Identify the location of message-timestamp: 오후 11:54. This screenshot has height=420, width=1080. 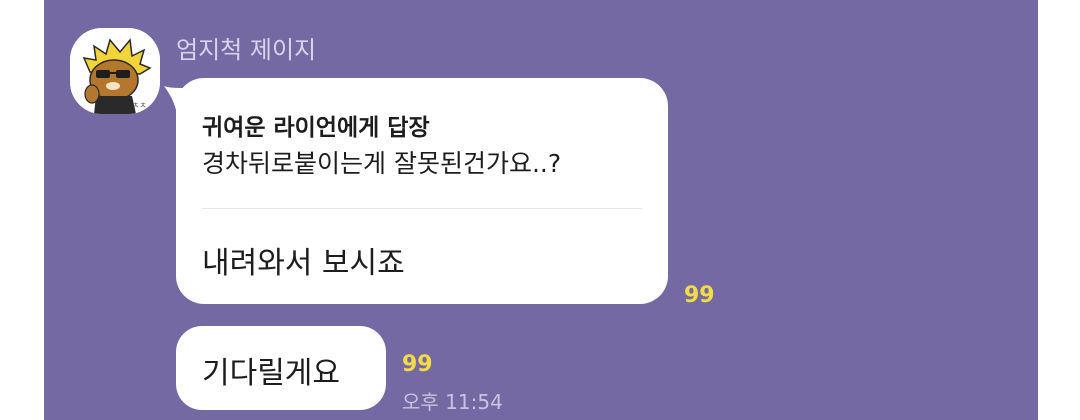
(452, 402).